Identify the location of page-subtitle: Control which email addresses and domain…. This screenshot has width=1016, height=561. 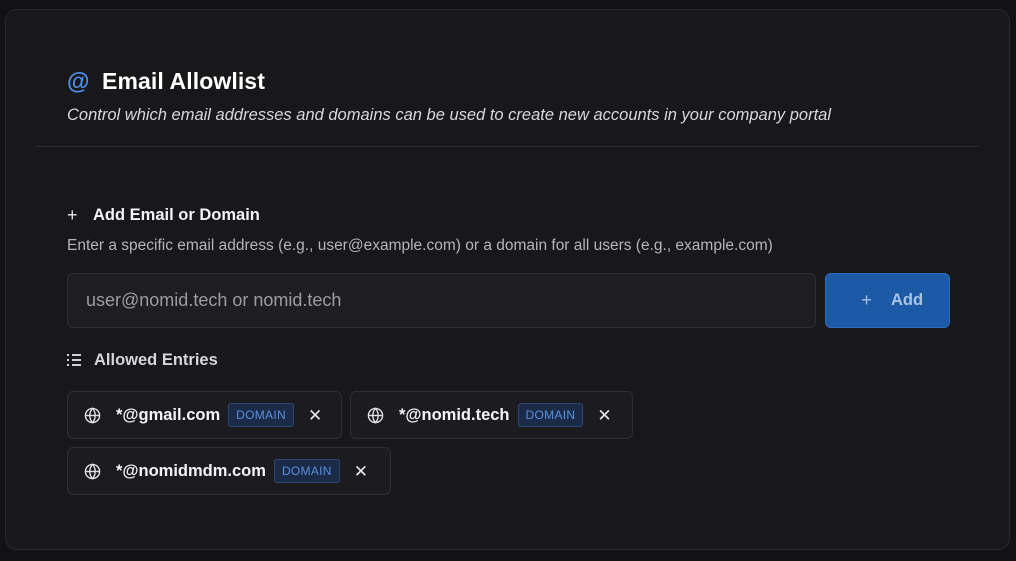
(449, 115).